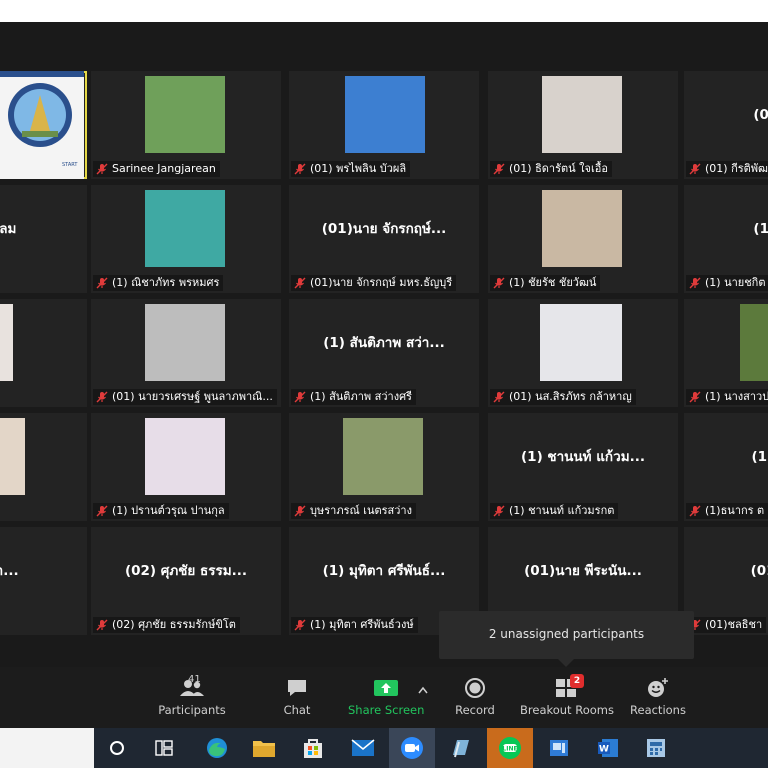 The height and width of the screenshot is (768, 768). Describe the element at coordinates (562, 510) in the screenshot. I see `participant-name-label: (1) ชานนท์ แก้วมรกต` at that location.